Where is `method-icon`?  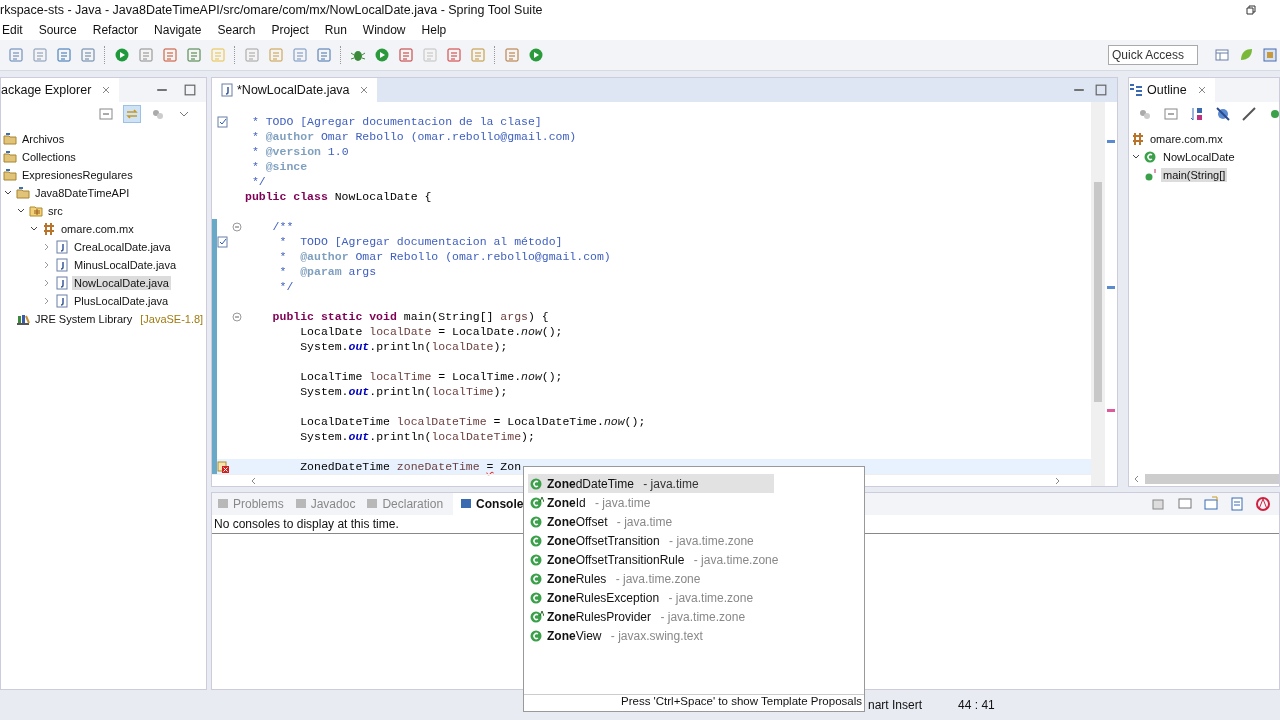 method-icon is located at coordinates (1151, 175).